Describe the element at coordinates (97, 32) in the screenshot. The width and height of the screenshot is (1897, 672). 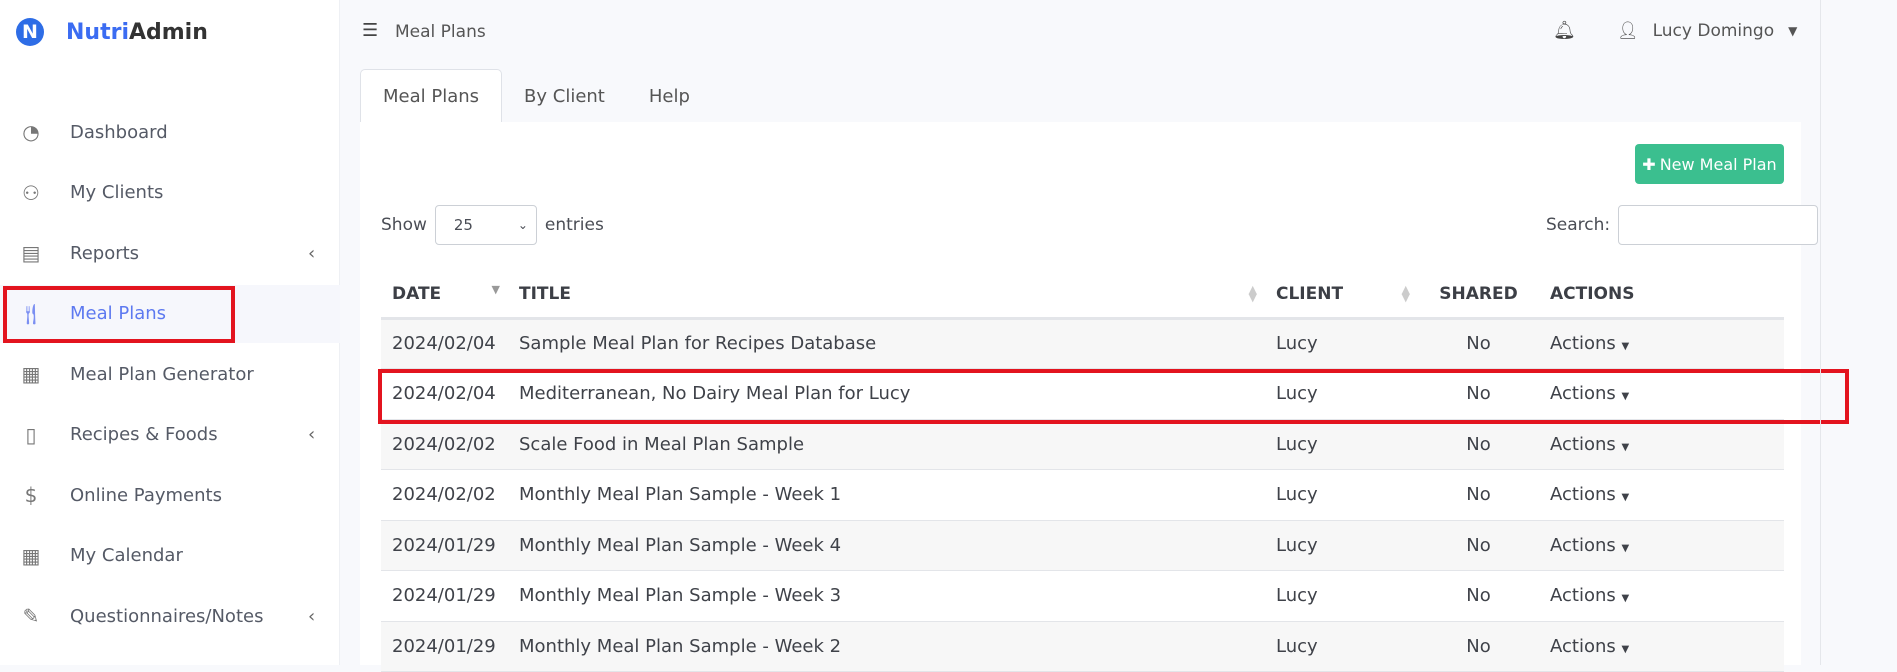
I see `brand-name-a: Nutri` at that location.